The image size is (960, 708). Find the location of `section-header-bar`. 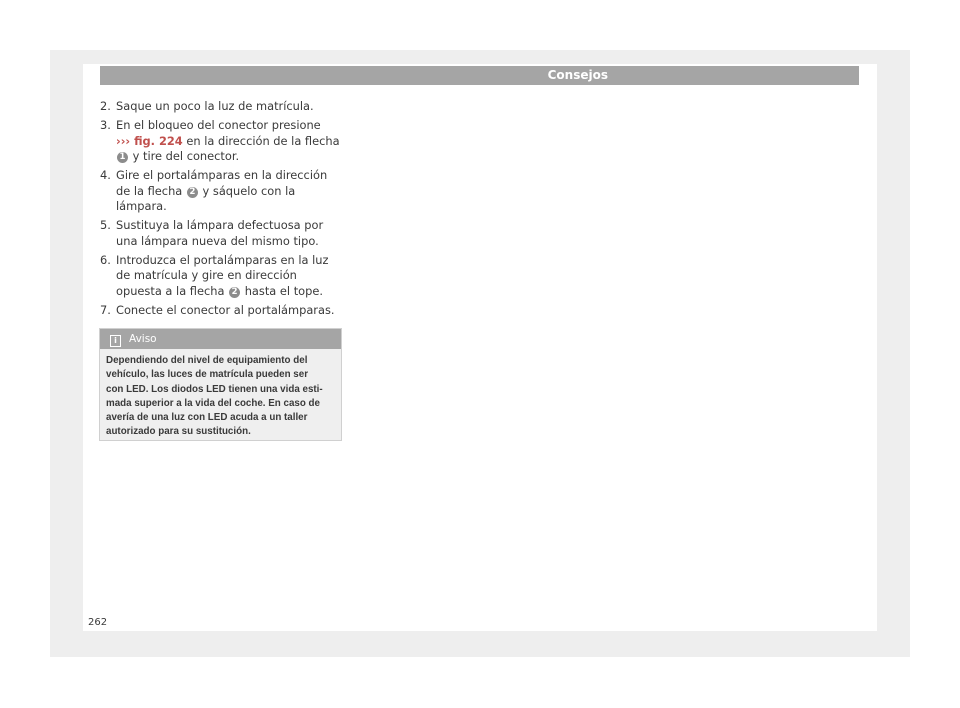

section-header-bar is located at coordinates (479, 75).